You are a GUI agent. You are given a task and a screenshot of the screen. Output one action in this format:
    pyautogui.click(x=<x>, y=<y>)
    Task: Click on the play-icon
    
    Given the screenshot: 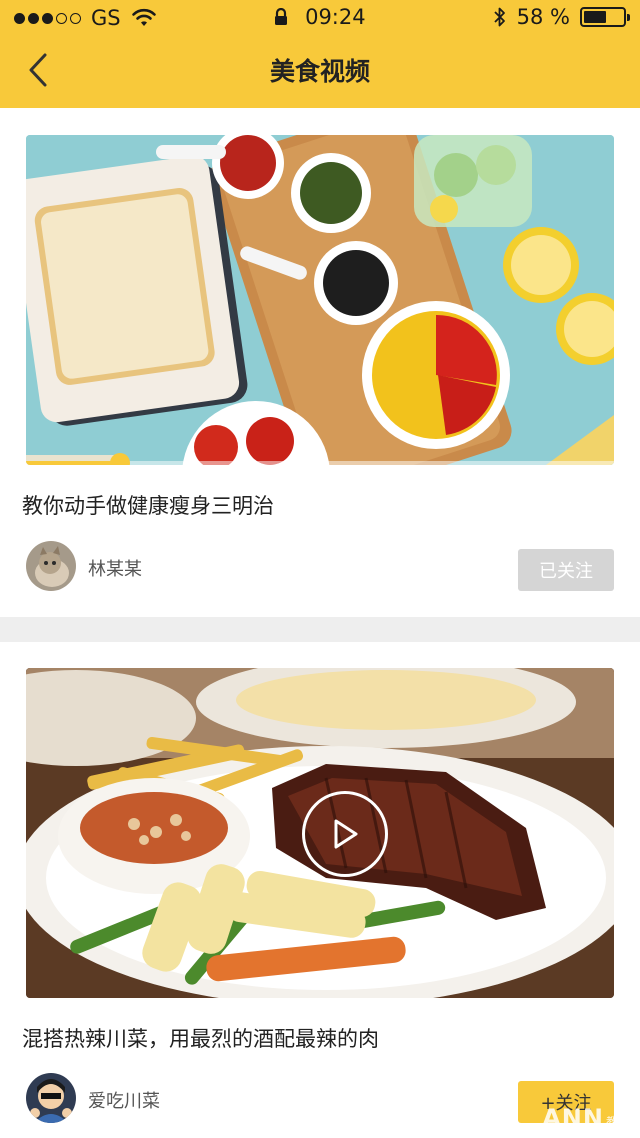 What is the action you would take?
    pyautogui.click(x=346, y=834)
    